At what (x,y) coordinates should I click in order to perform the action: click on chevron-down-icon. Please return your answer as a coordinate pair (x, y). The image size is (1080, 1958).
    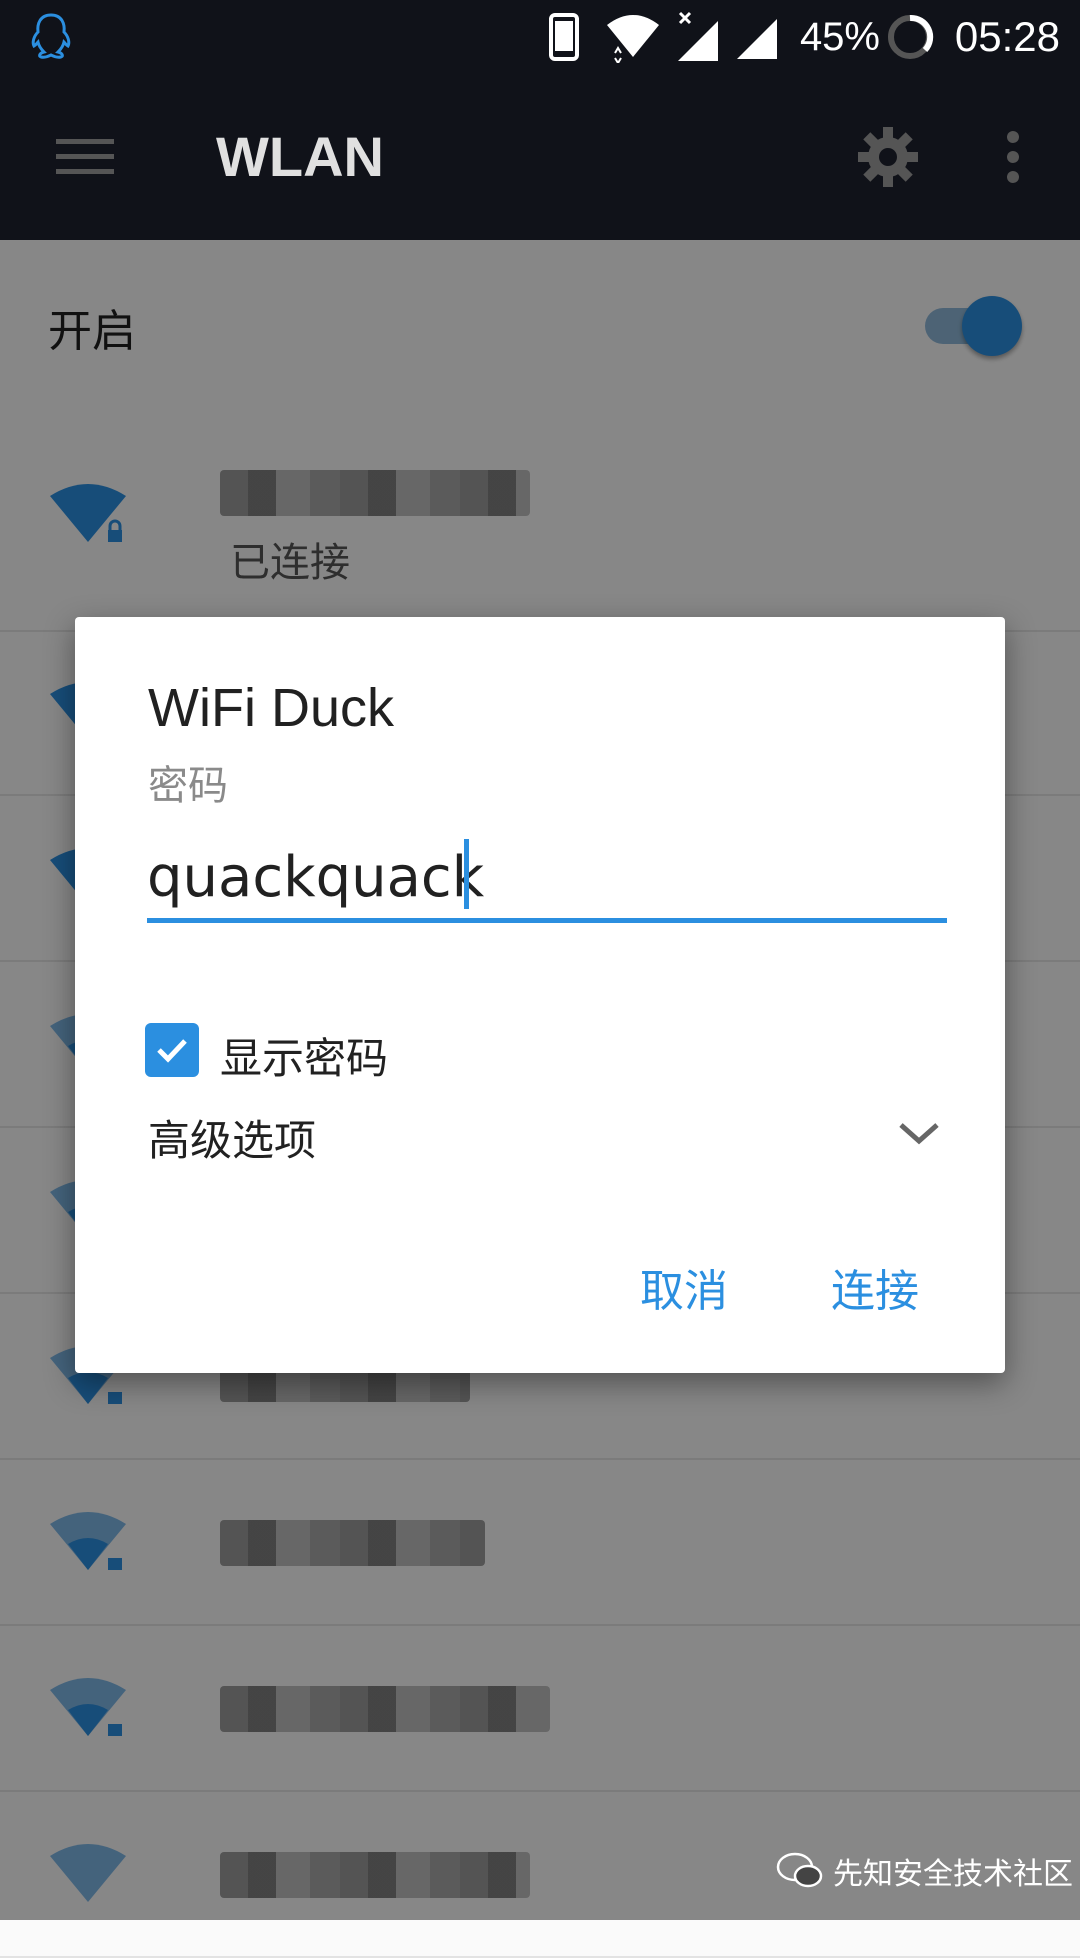
    Looking at the image, I should click on (919, 1133).